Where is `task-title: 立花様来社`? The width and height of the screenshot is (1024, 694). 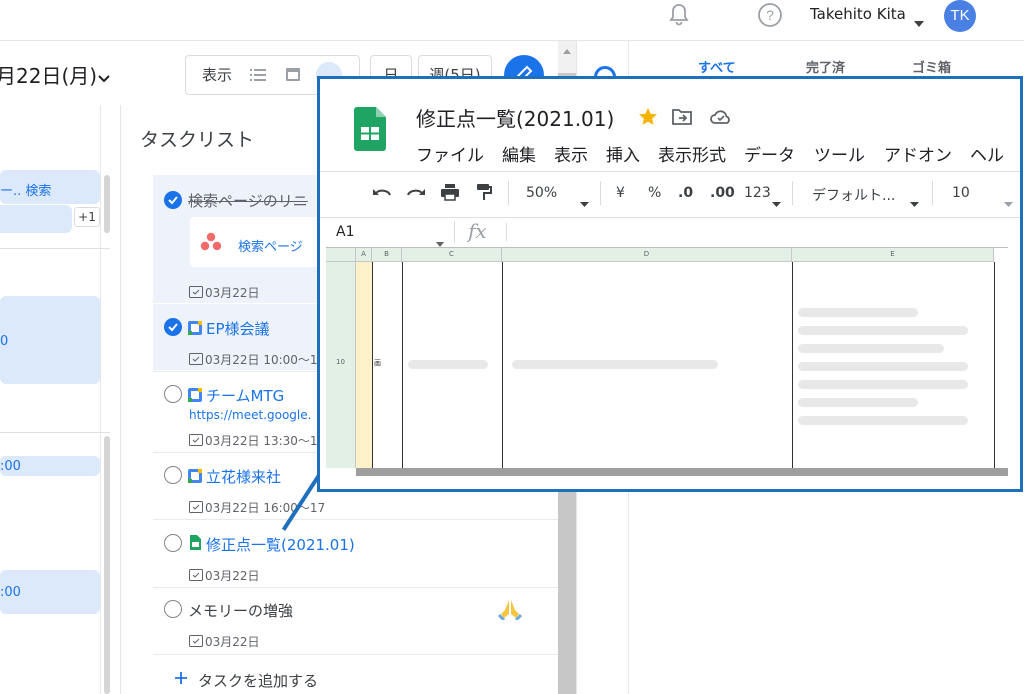
task-title: 立花様来社 is located at coordinates (243, 476).